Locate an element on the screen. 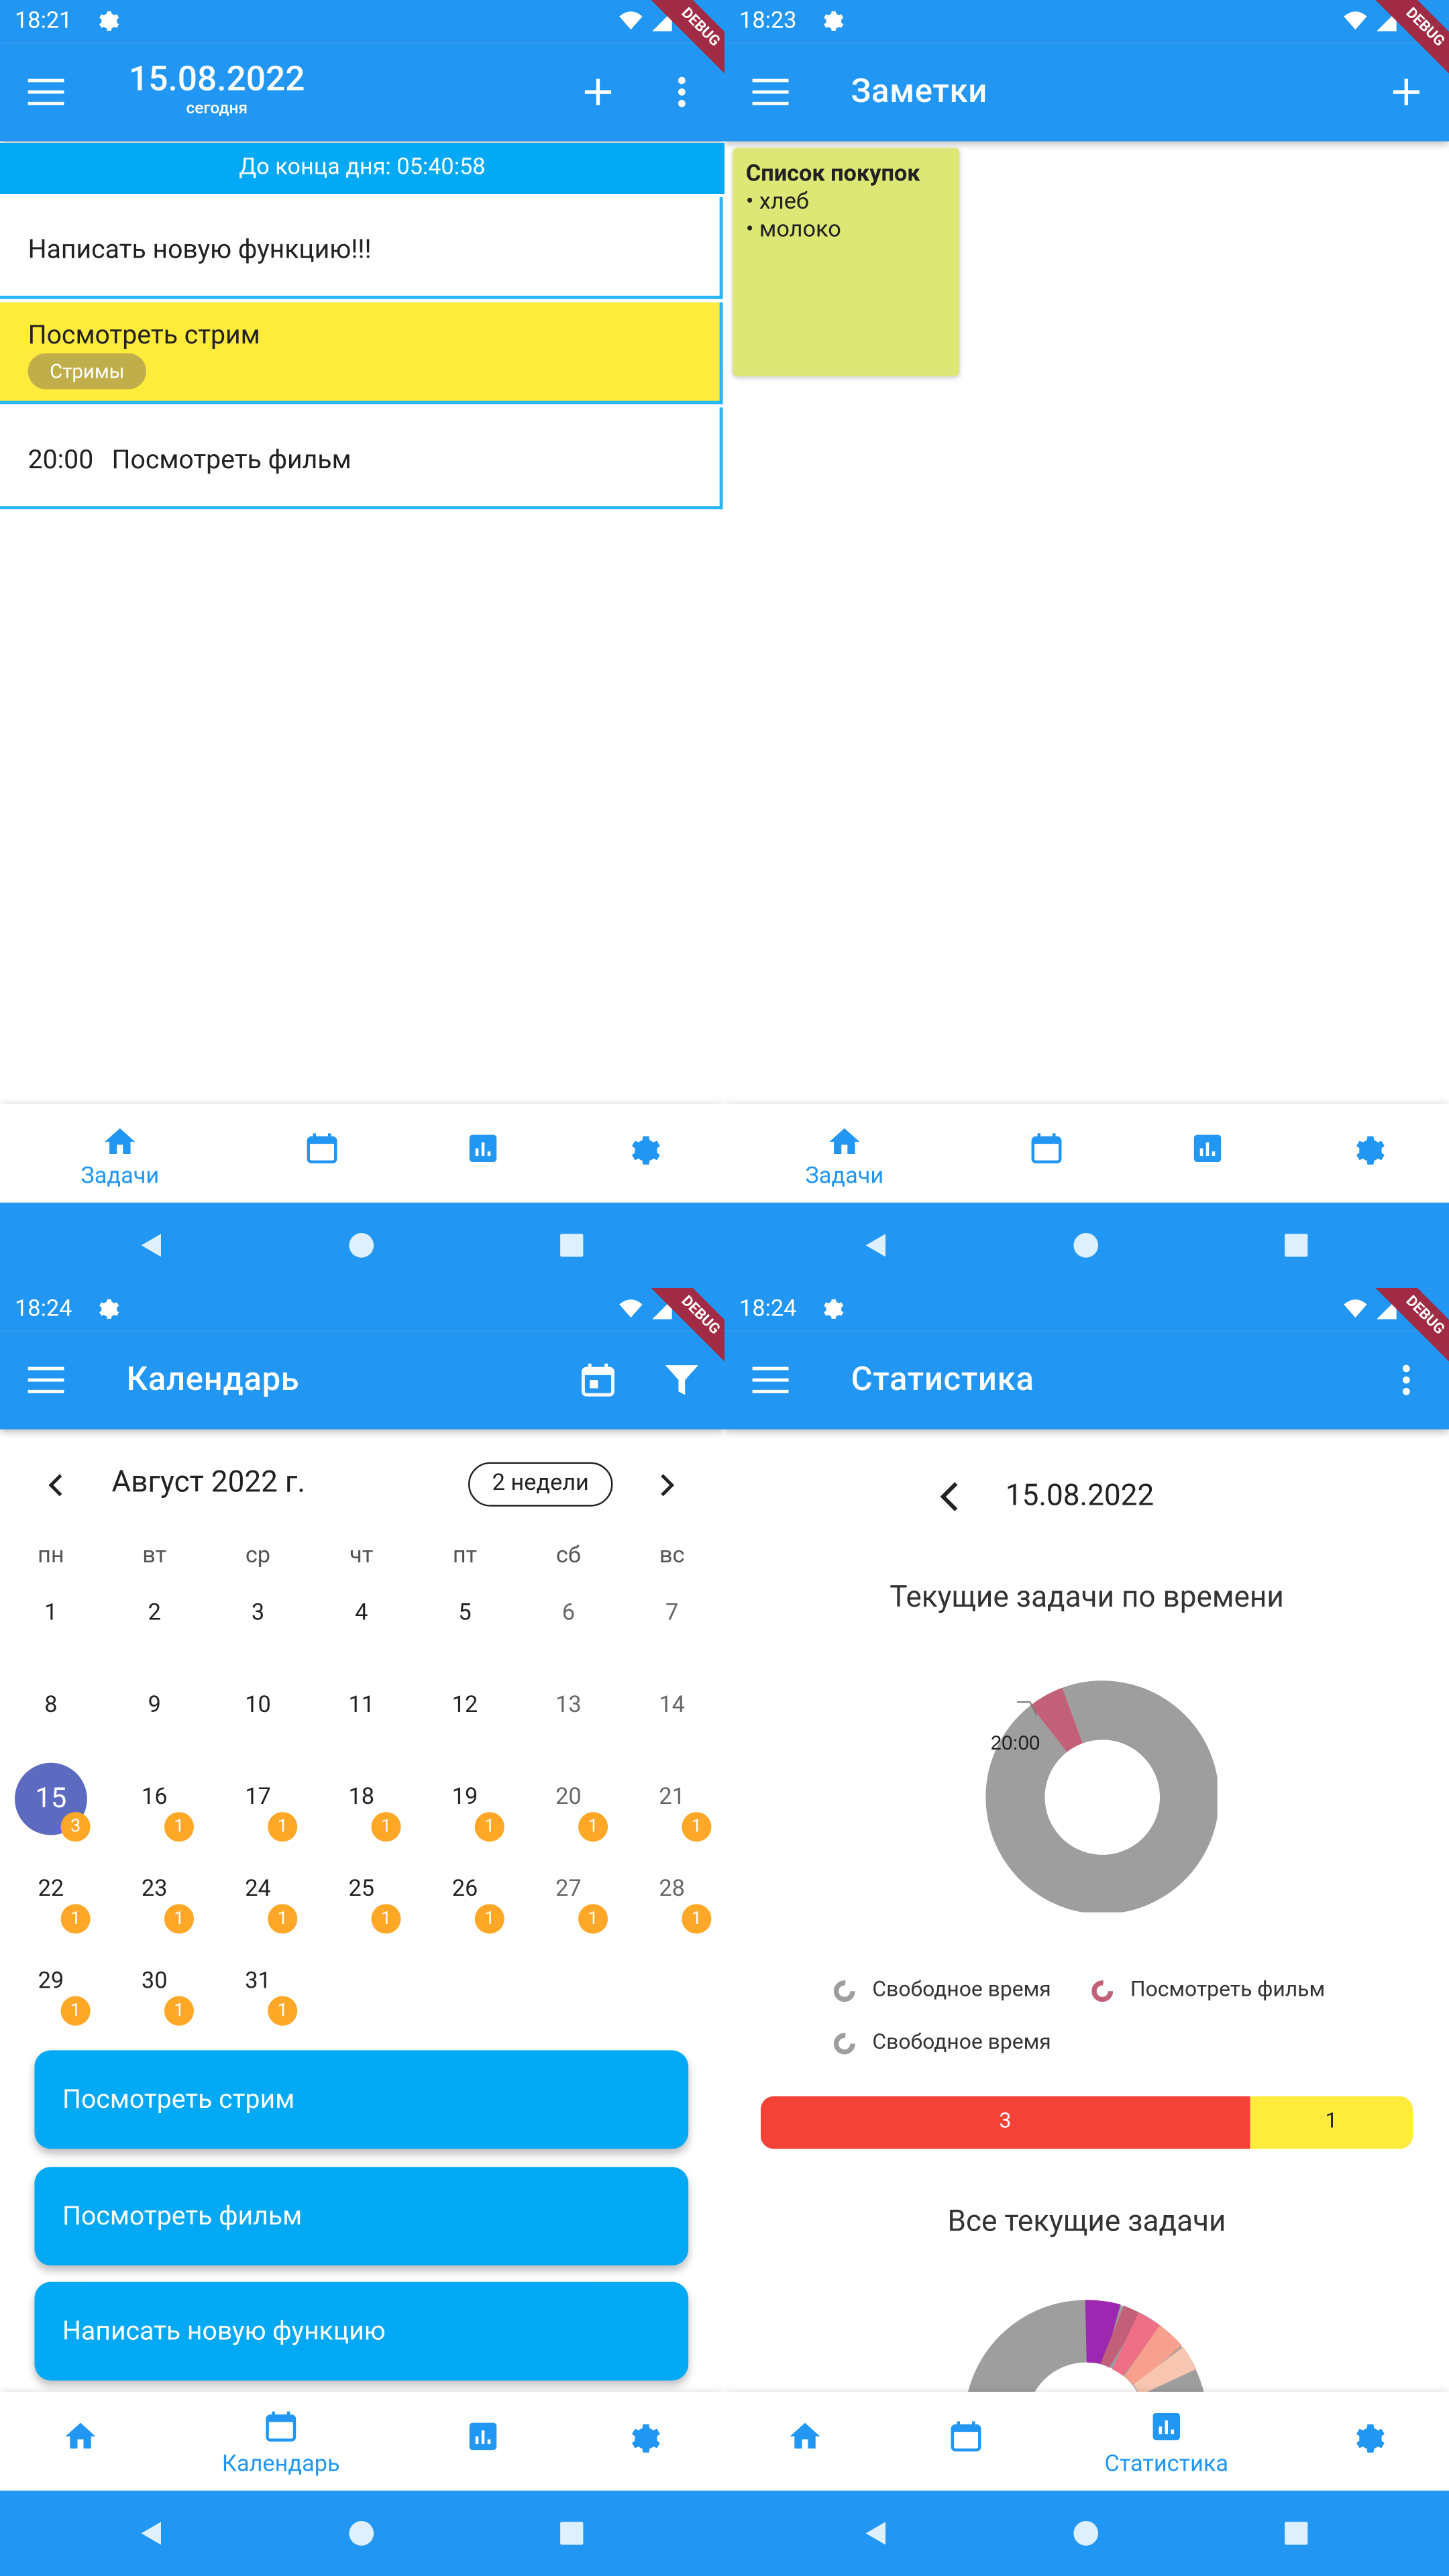  day-number: 2 is located at coordinates (154, 1613).